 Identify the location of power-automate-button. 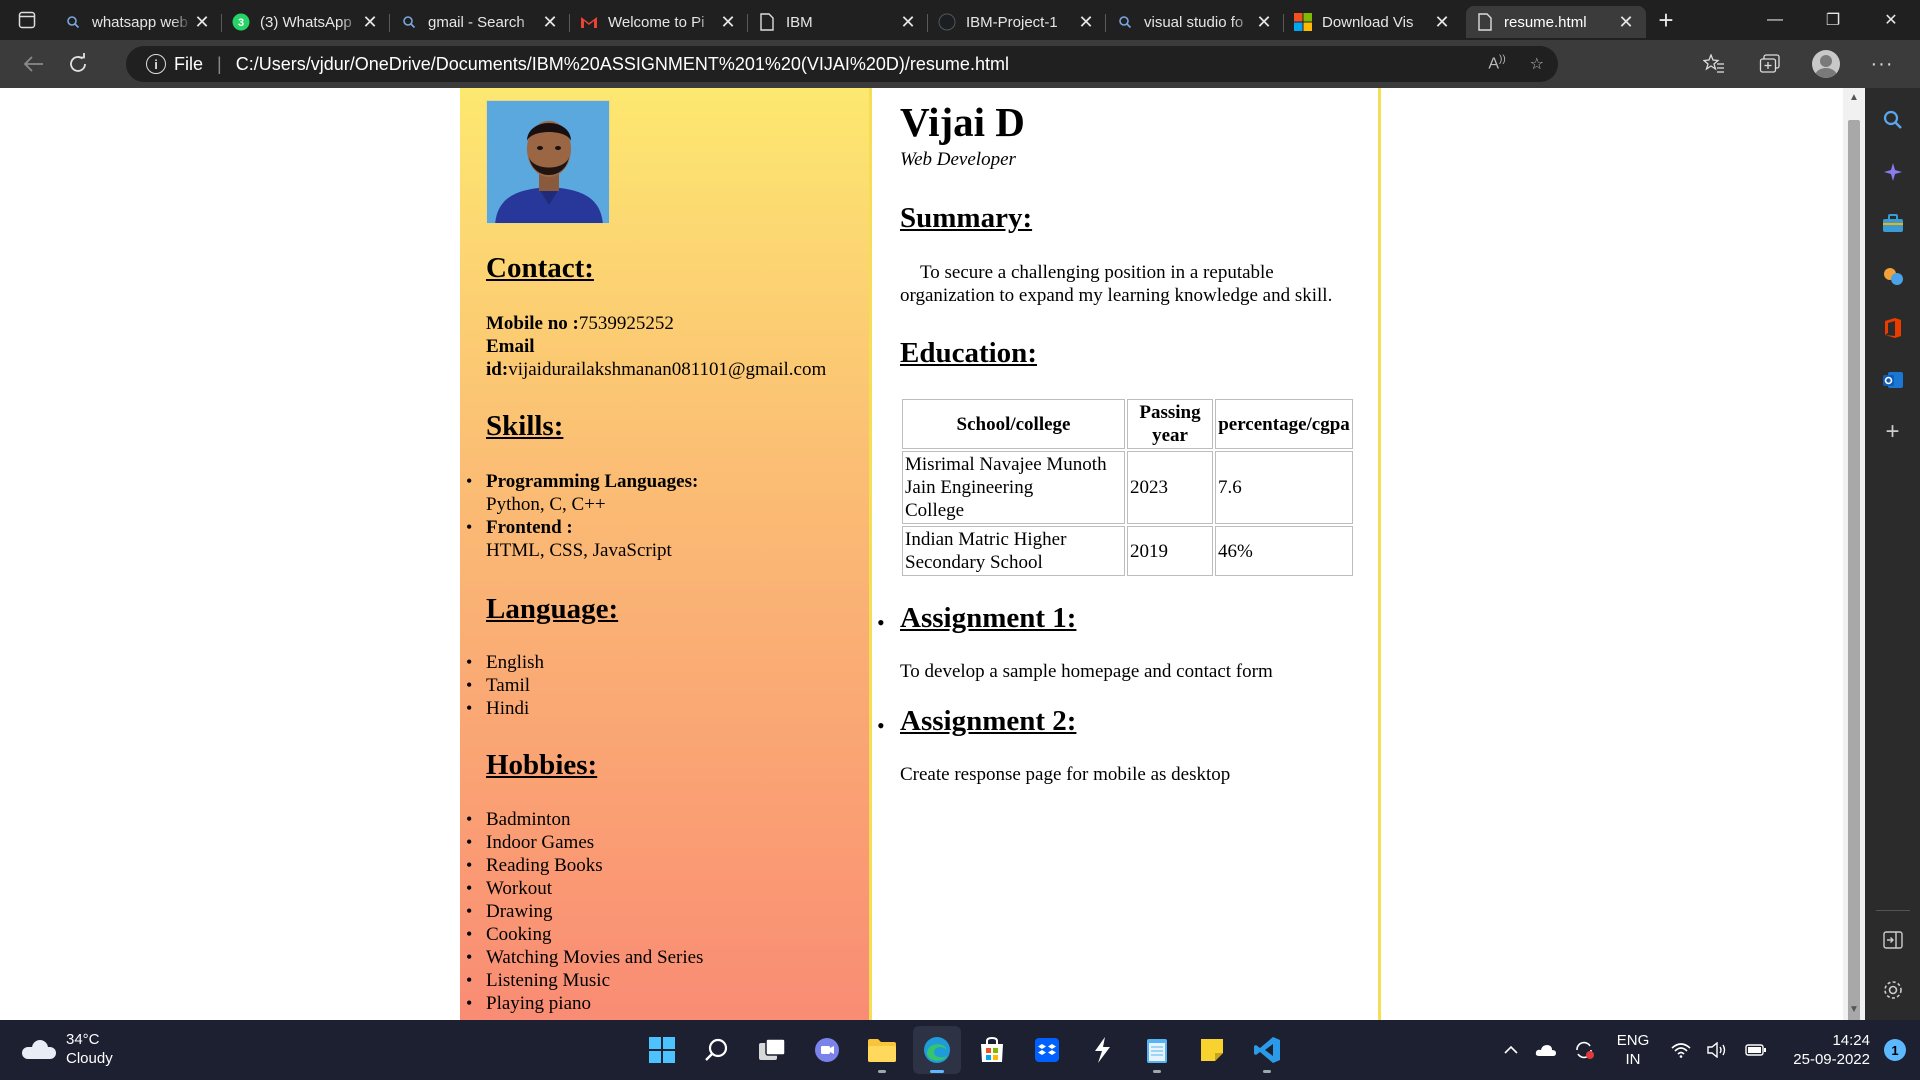
(1102, 1050).